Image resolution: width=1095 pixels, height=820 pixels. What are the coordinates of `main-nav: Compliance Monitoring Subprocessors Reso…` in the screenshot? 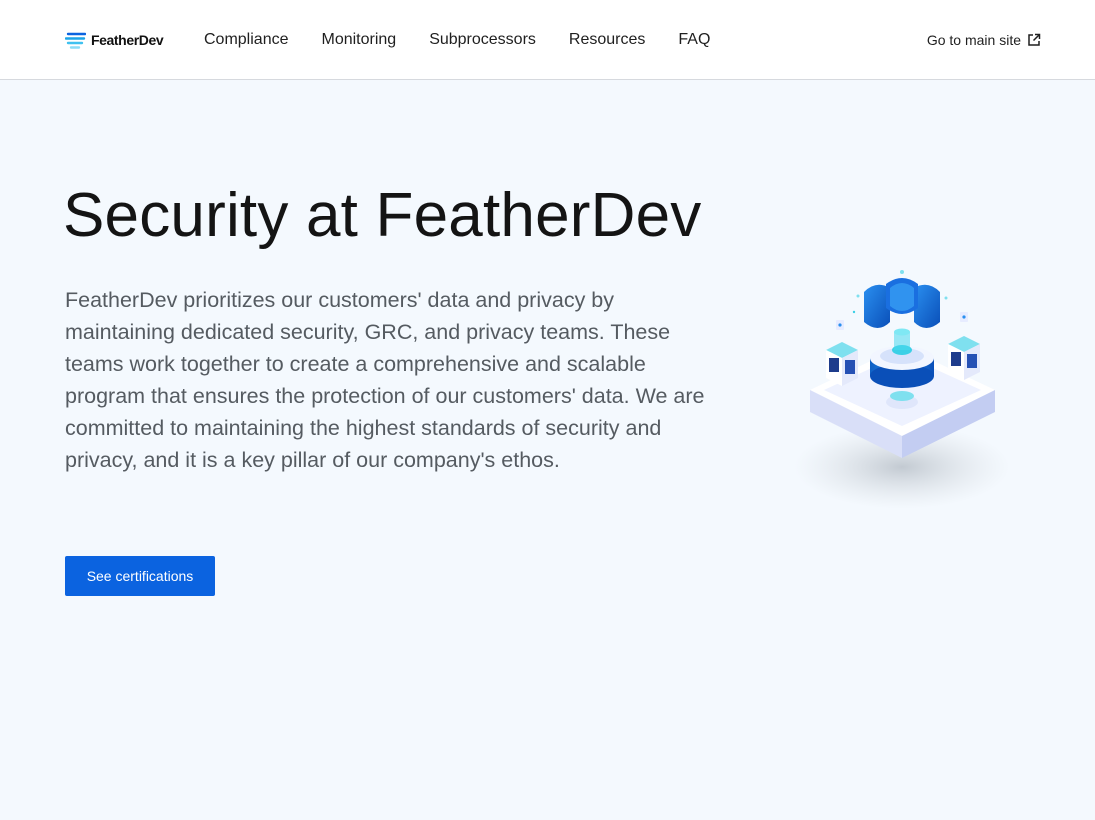 It's located at (457, 40).